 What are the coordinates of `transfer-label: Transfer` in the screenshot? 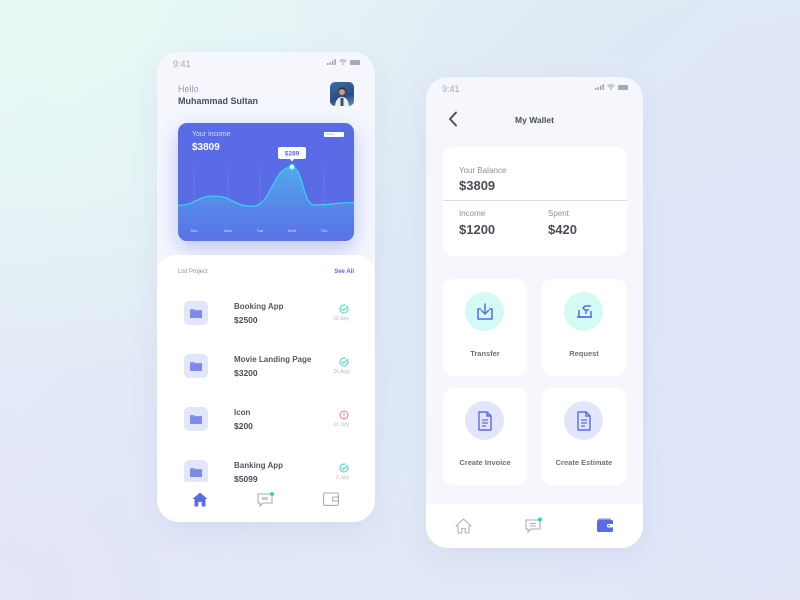 It's located at (485, 353).